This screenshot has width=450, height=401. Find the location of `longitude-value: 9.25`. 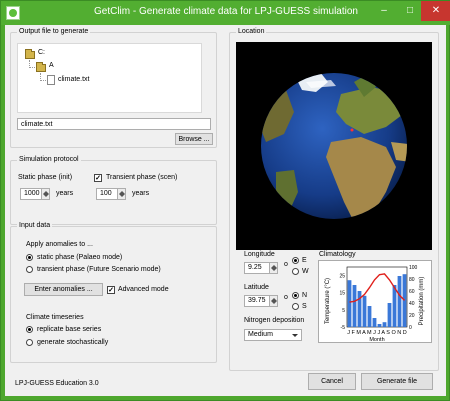

longitude-value: 9.25 is located at coordinates (255, 267).